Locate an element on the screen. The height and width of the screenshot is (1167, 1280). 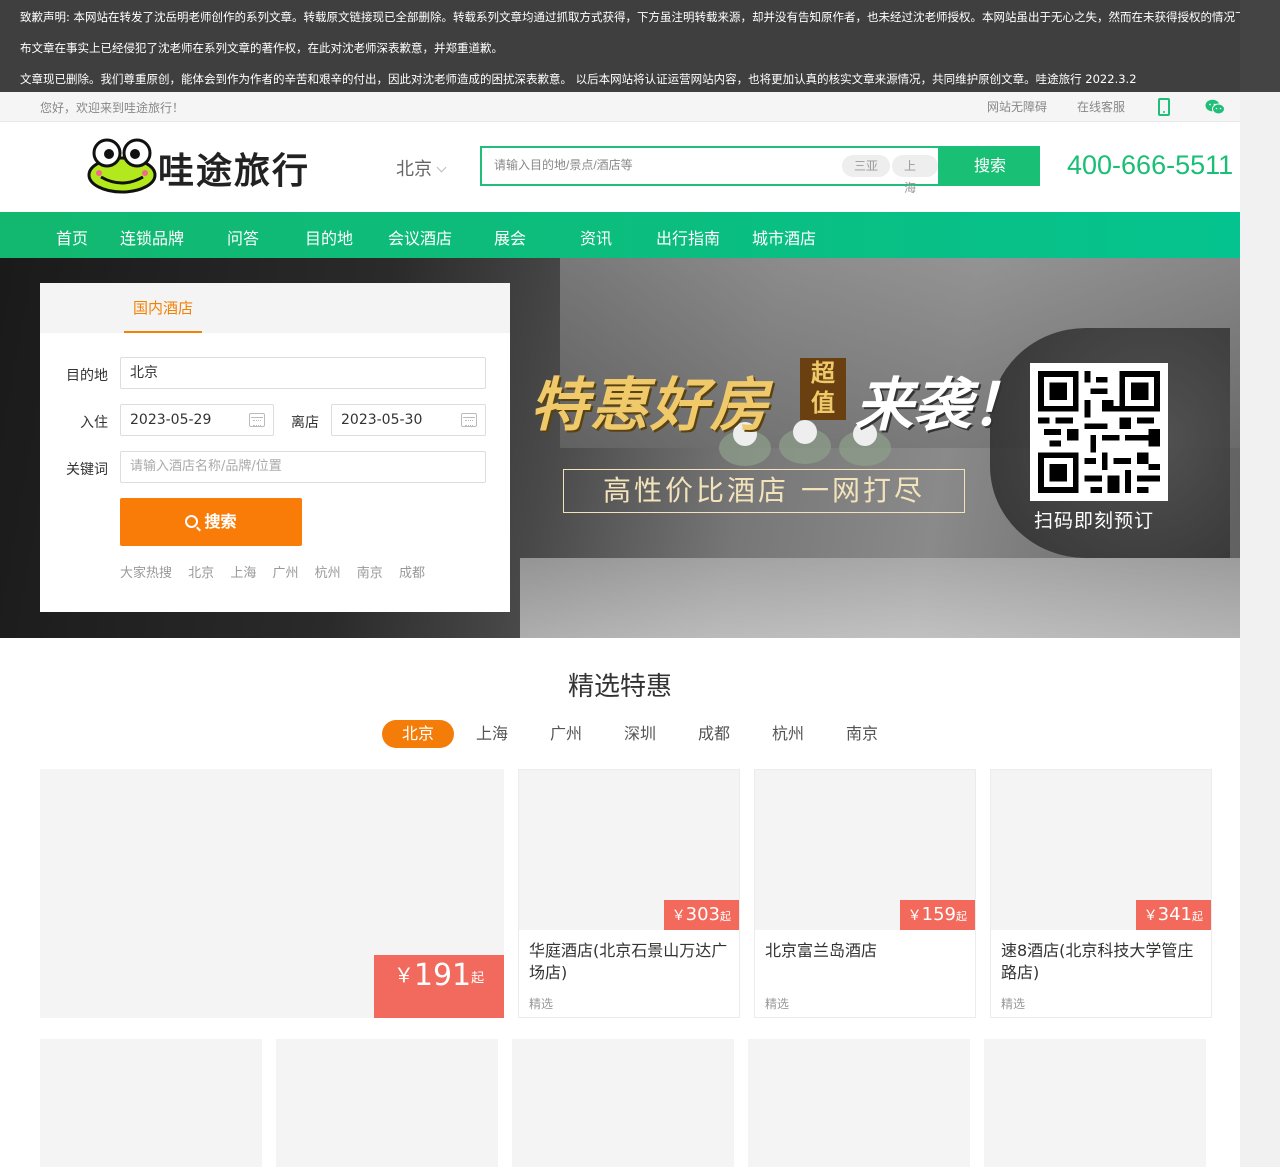
accessibility-link: 网站无障碍 is located at coordinates (1017, 106).